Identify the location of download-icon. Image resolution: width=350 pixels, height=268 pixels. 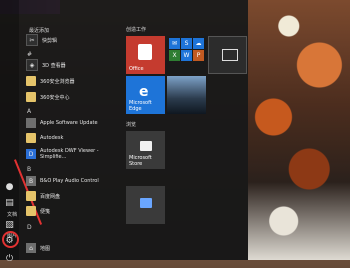
(146, 203).